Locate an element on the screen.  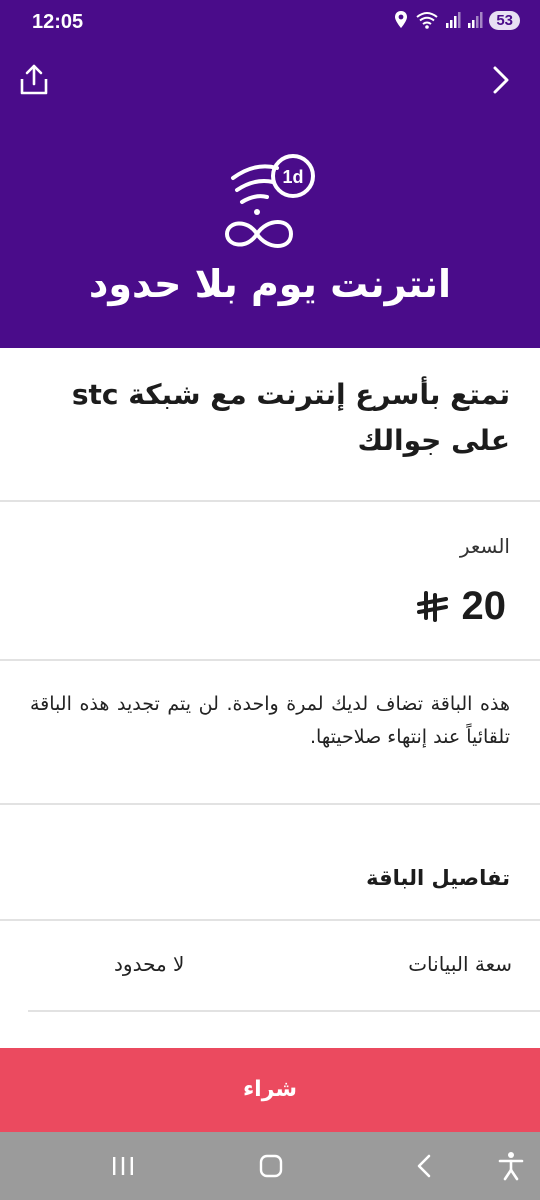
status-icons: 53 is located at coordinates (456, 20).